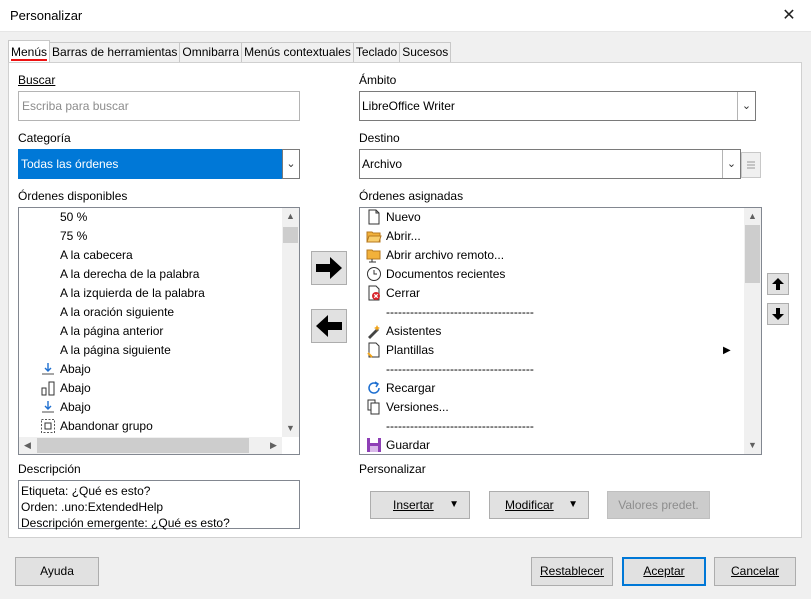  What do you see at coordinates (297, 52) in the screenshot?
I see `tab-context-menus: Menús contextuales` at bounding box center [297, 52].